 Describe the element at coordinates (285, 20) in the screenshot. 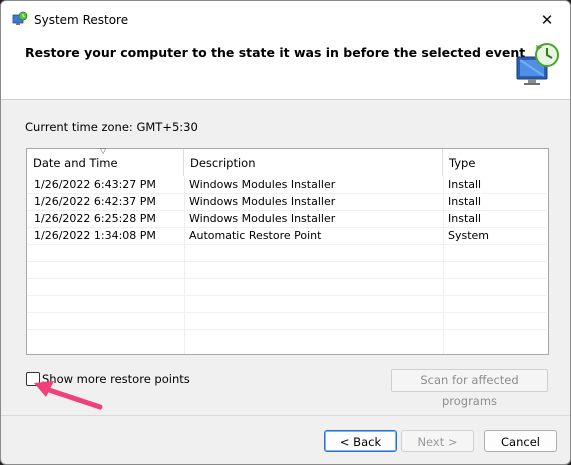

I see `title-bar: System Restore ✕` at that location.